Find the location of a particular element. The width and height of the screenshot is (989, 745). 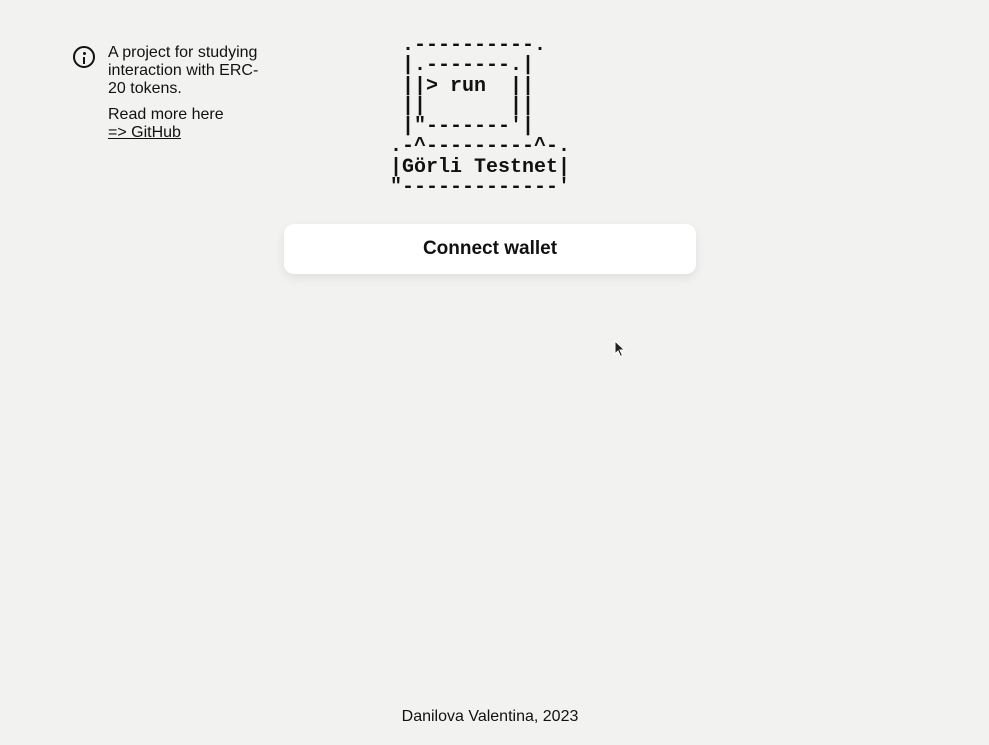

mouse-cursor-icon is located at coordinates (620, 349).